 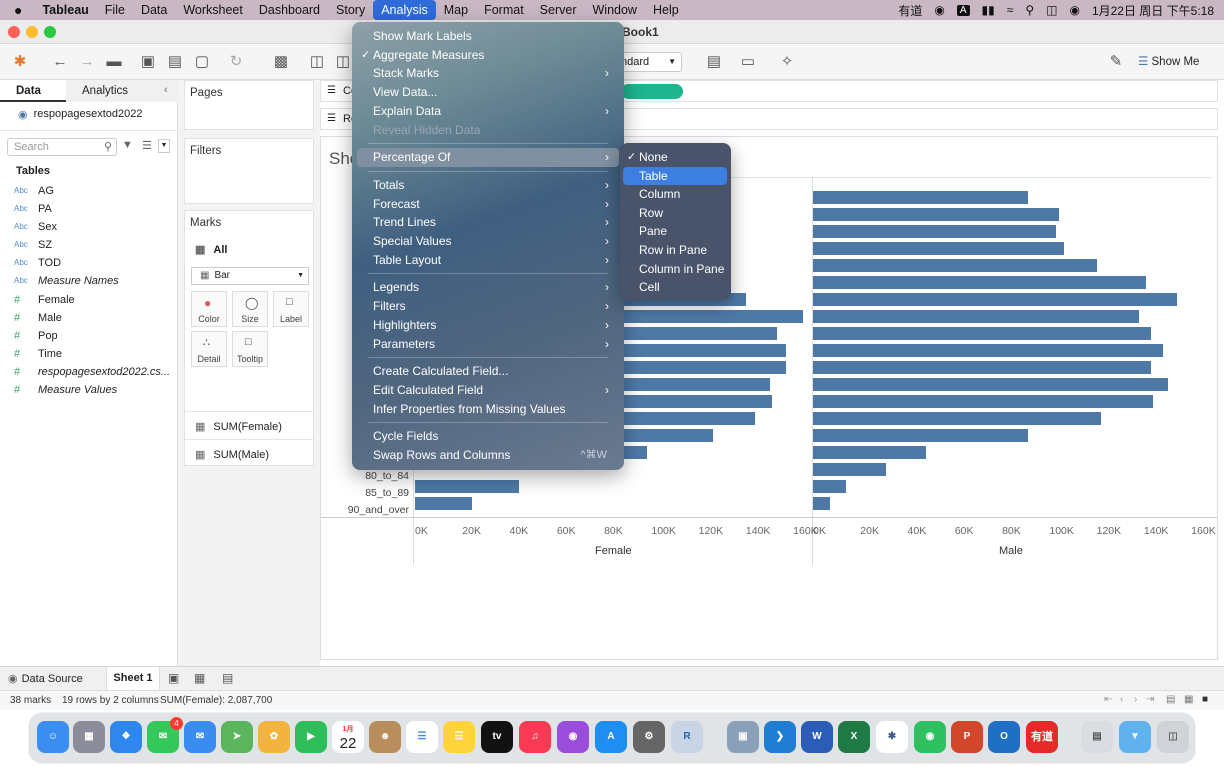 I want to click on clear-icon: ◫, so click(x=343, y=62).